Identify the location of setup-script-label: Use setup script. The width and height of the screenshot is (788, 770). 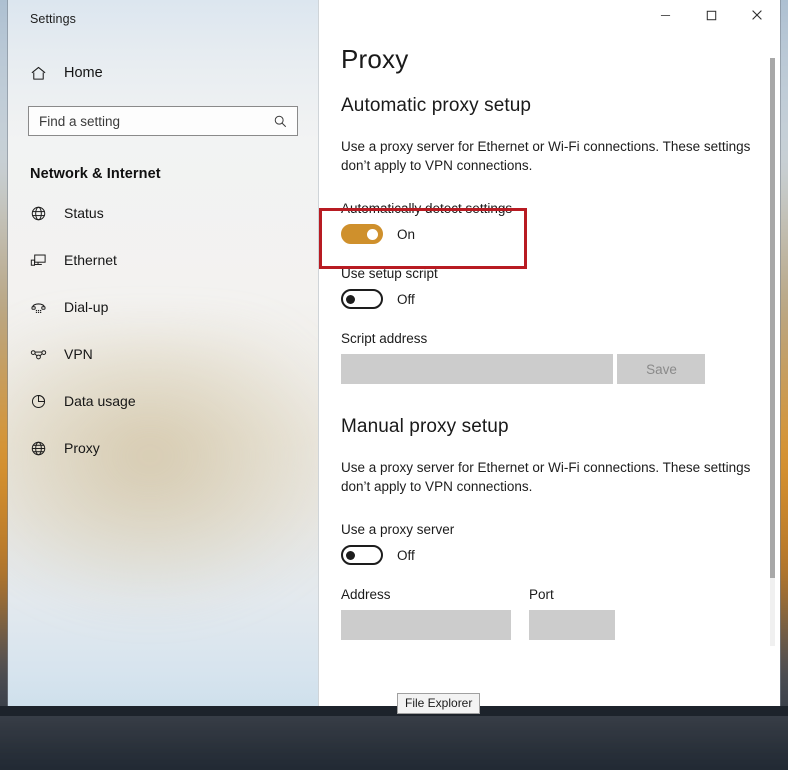
(560, 273).